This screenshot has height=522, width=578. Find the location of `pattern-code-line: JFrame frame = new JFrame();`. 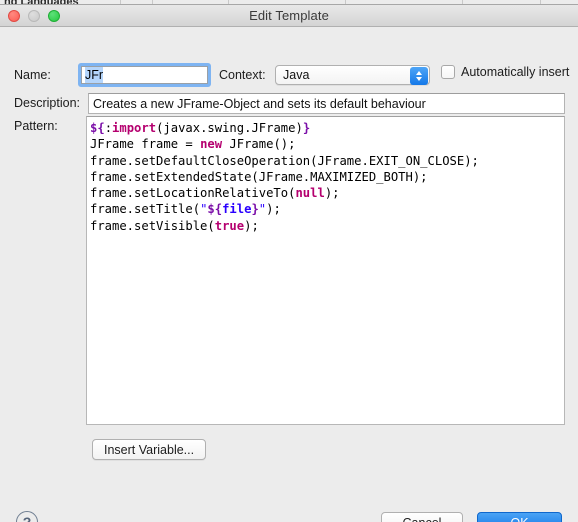

pattern-code-line: JFrame frame = new JFrame(); is located at coordinates (193, 144).